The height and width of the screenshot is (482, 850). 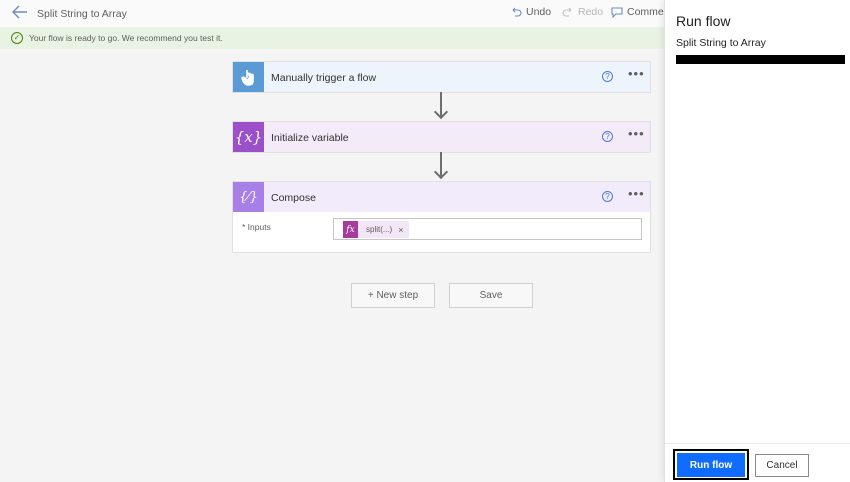 I want to click on touch-icon, so click(x=248, y=77).